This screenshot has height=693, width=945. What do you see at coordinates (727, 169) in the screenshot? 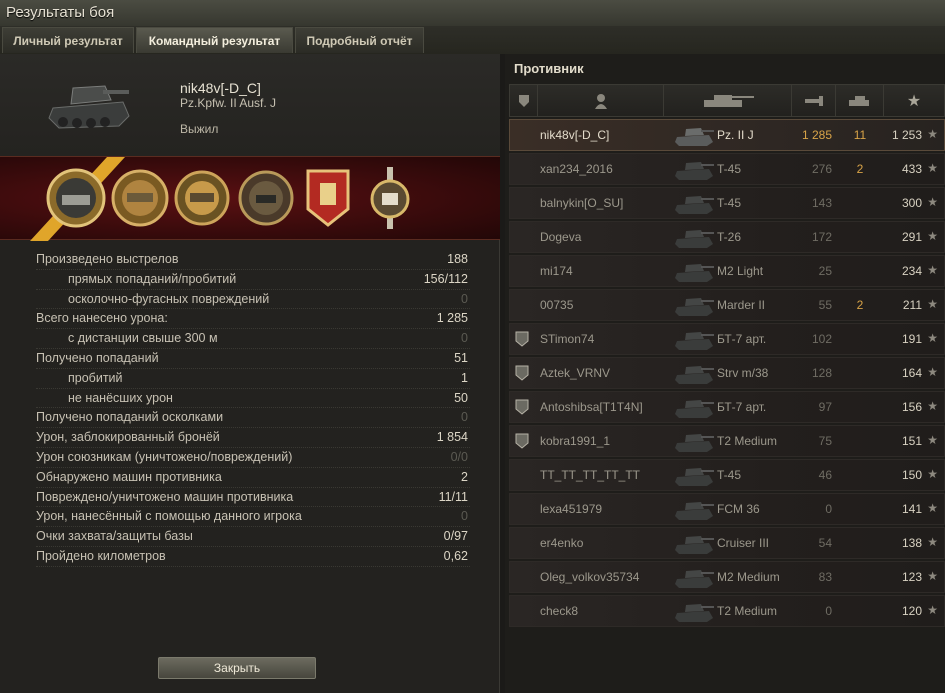
I see `table-row: xan234_2016 T-45 276 2 433 ★` at bounding box center [727, 169].